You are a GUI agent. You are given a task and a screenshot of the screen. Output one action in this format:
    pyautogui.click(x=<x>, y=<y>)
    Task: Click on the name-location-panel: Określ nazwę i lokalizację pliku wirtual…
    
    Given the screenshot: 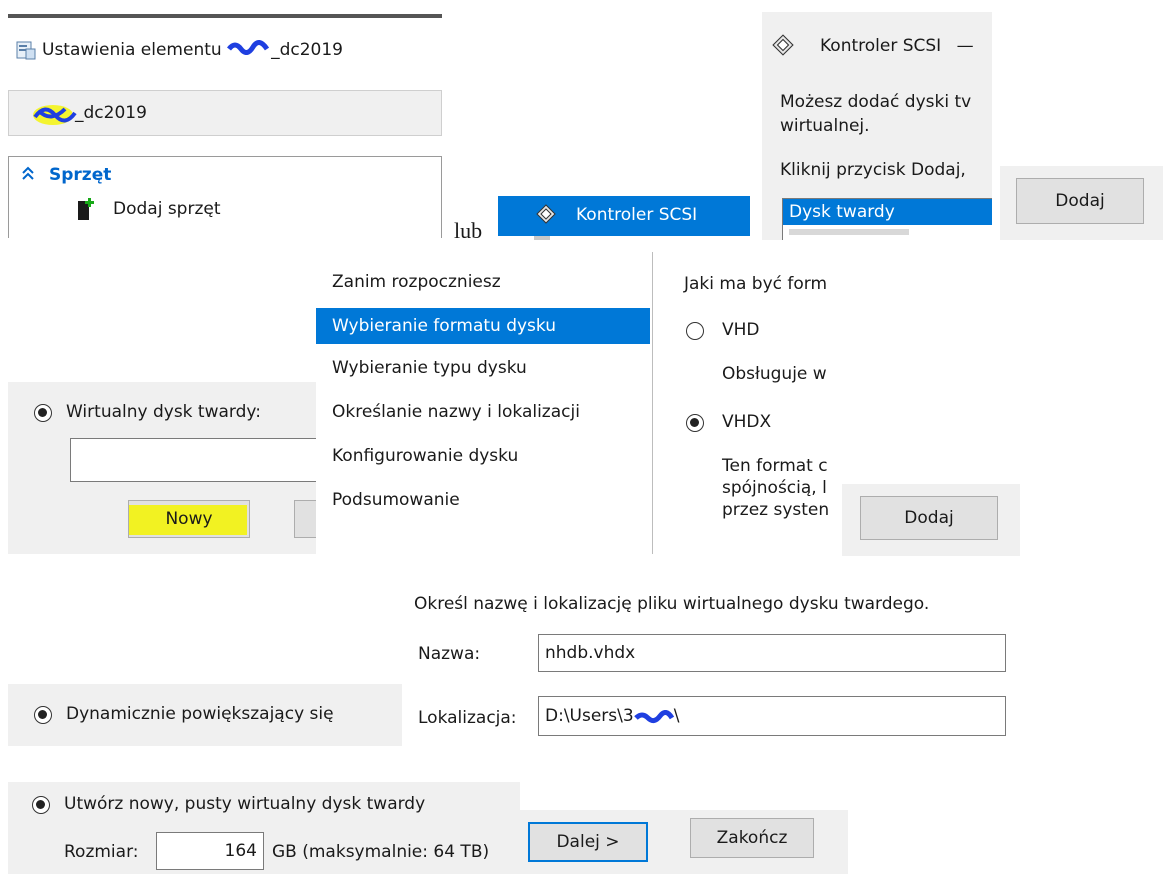 What is the action you would take?
    pyautogui.click(x=703, y=654)
    